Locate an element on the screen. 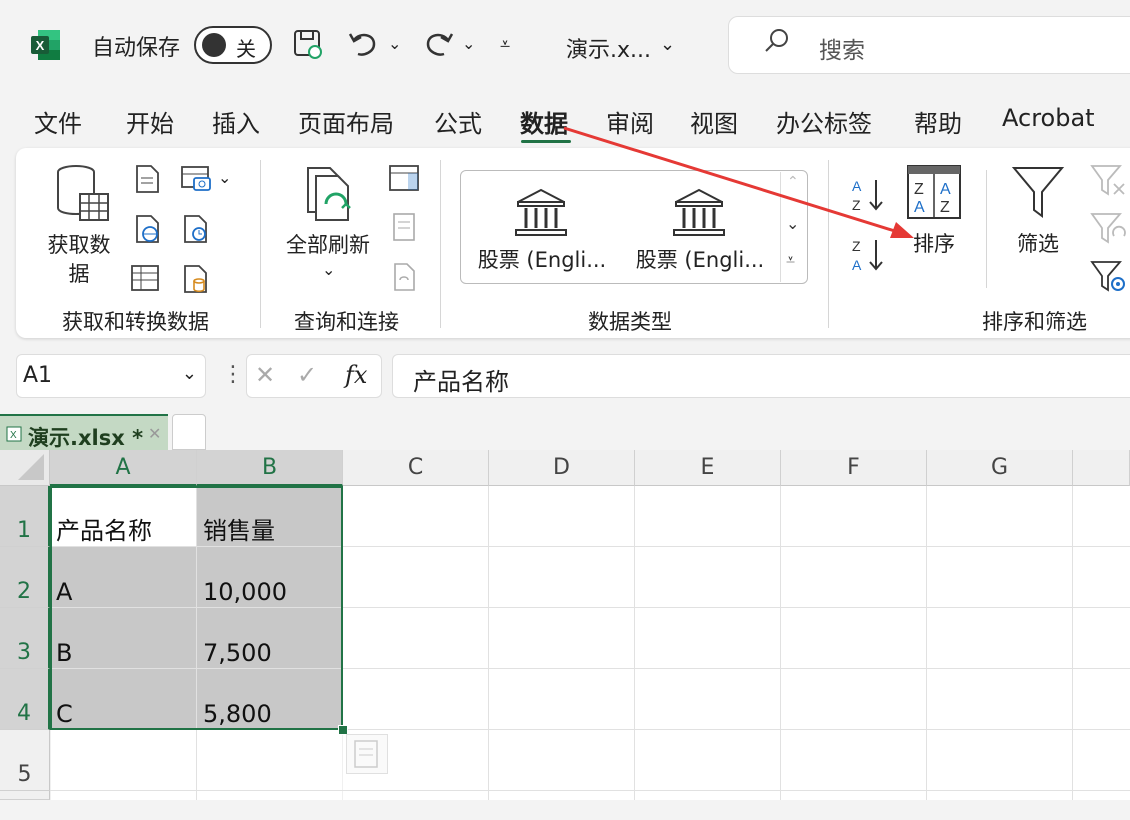 The width and height of the screenshot is (1130, 820). sort-z-to-a-icon: ZA is located at coordinates (868, 257).